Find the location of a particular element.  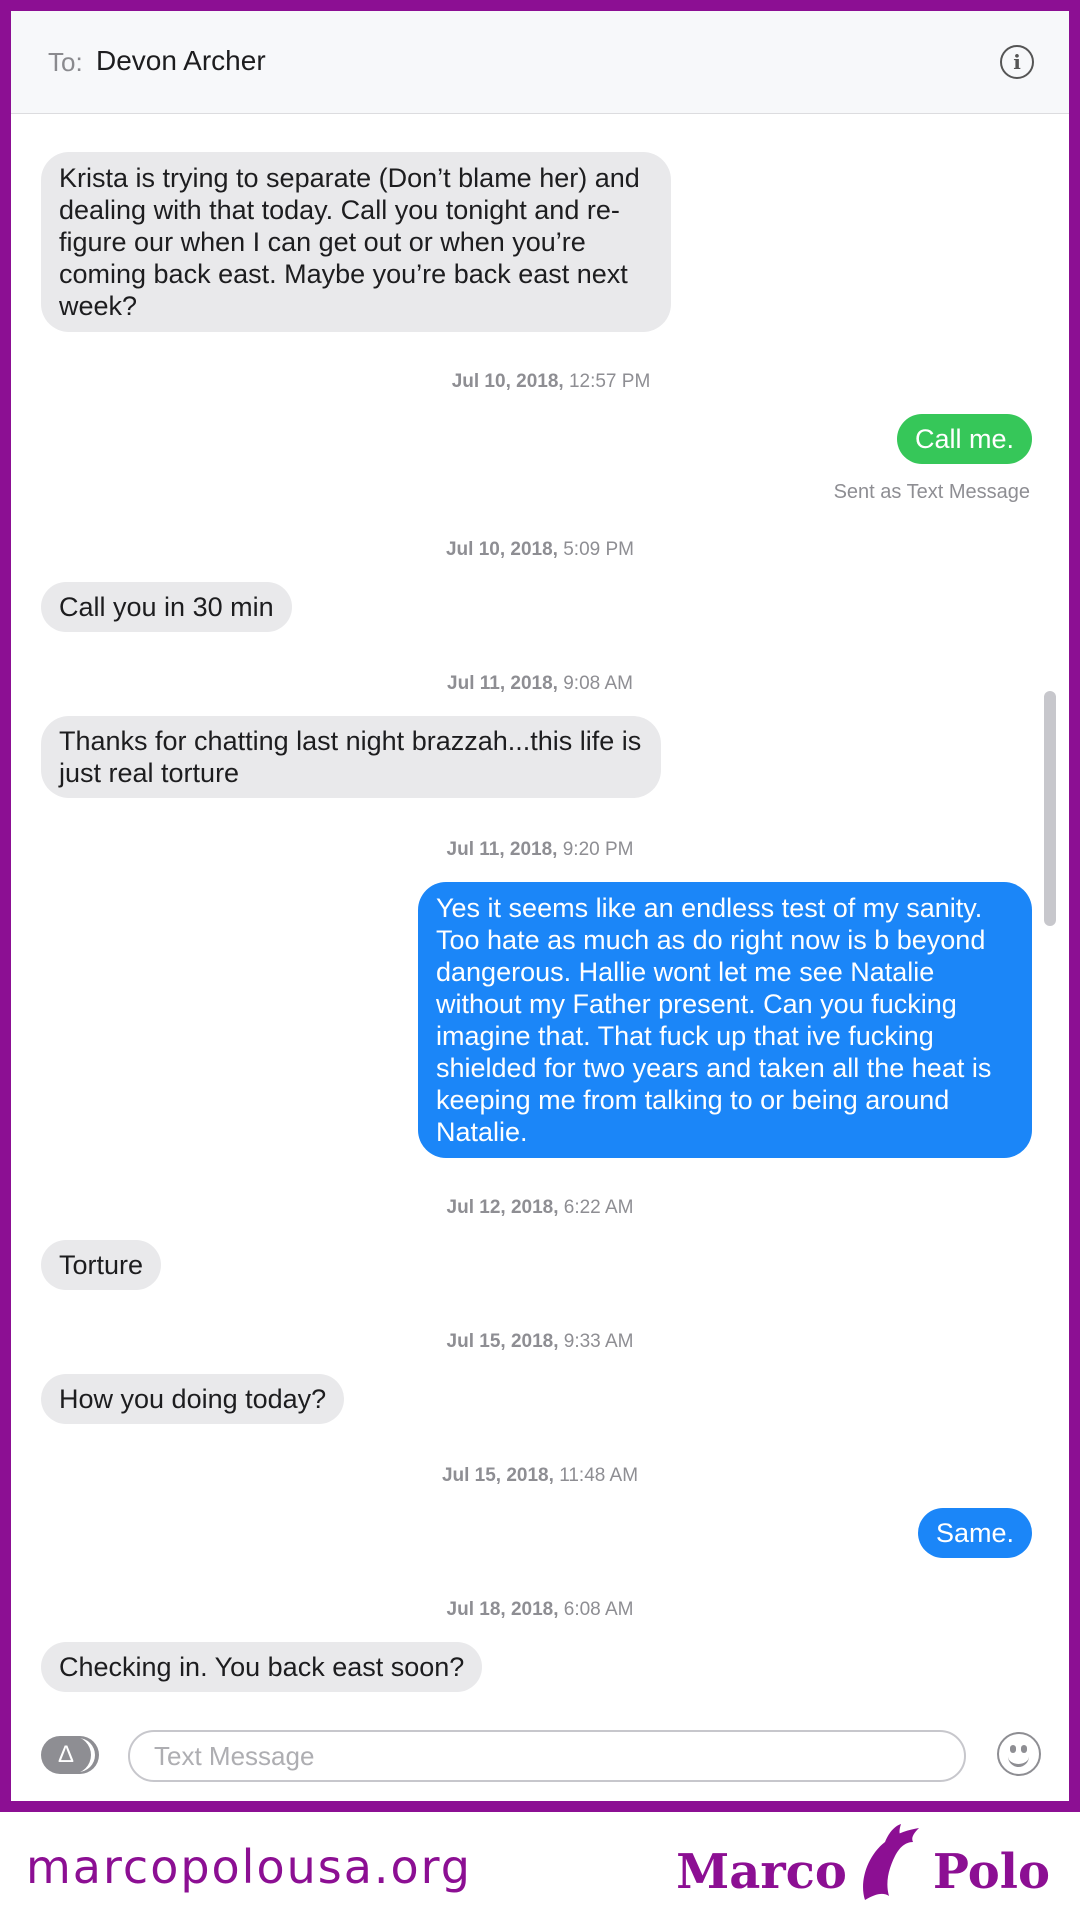

incoming-message: Checking in. You back east soon? is located at coordinates (254, 1667).